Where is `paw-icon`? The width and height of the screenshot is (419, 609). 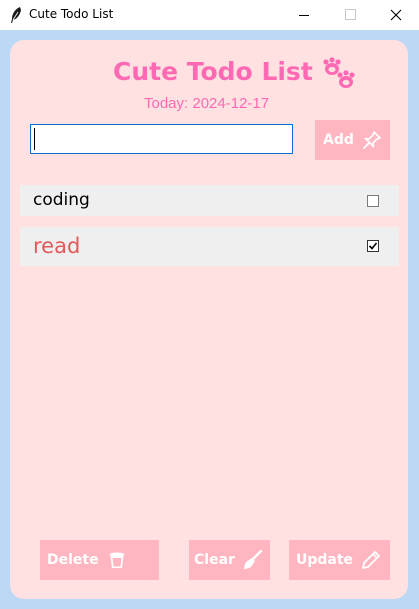 paw-icon is located at coordinates (339, 72).